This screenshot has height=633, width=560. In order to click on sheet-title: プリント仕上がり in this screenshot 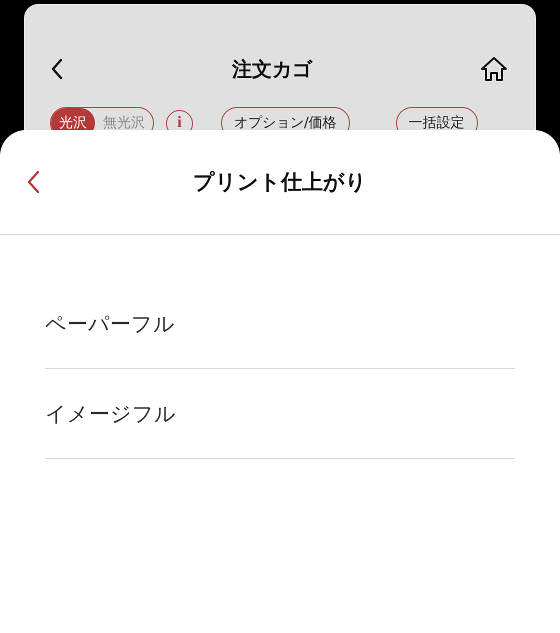, I will do `click(280, 182)`.